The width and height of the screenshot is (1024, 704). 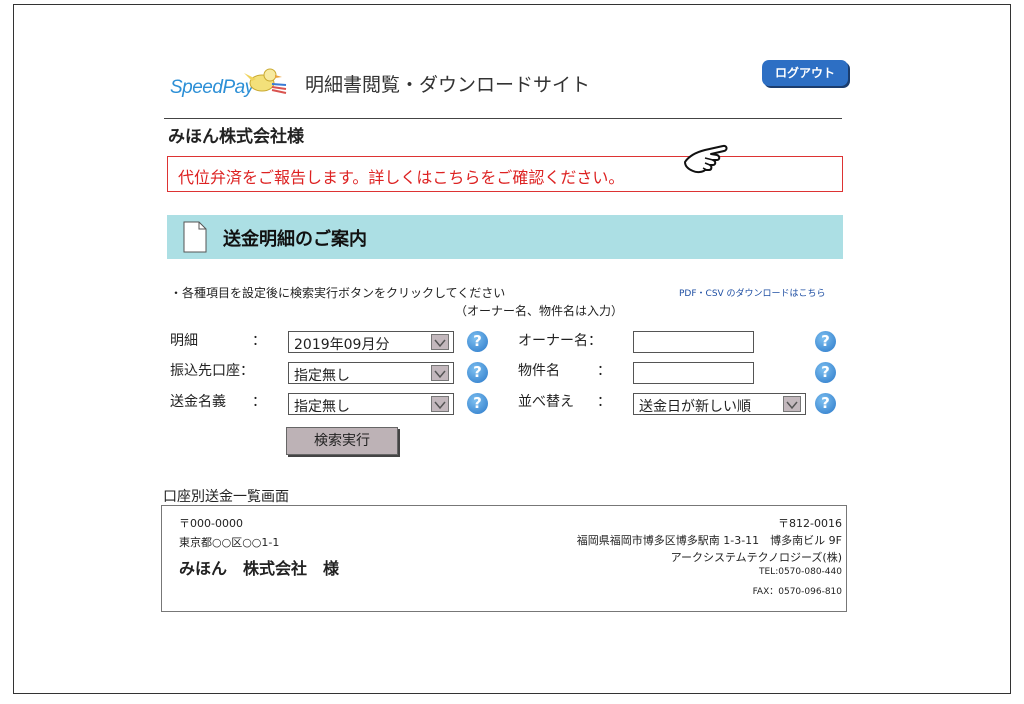 I want to click on account-select: 指定無し, so click(x=371, y=373).